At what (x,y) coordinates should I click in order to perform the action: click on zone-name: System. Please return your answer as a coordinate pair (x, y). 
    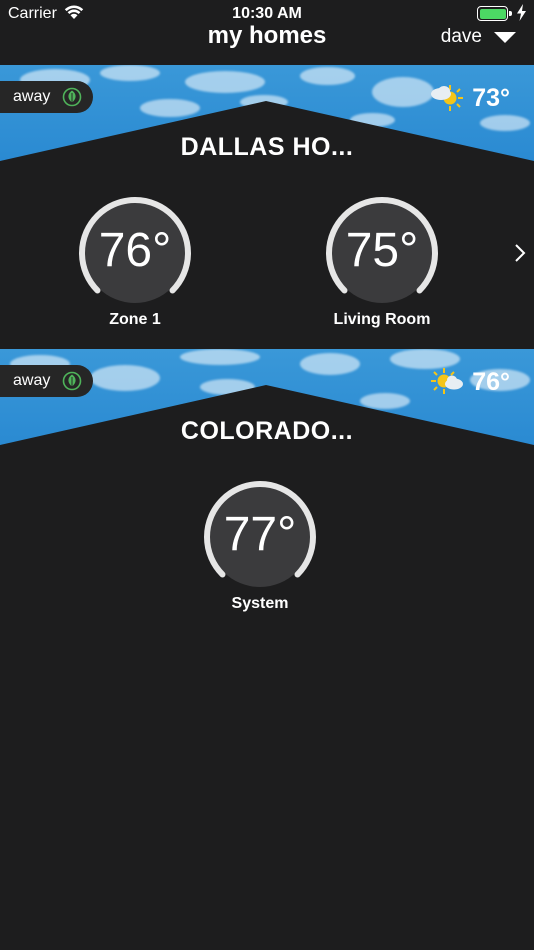
    Looking at the image, I should click on (260, 603).